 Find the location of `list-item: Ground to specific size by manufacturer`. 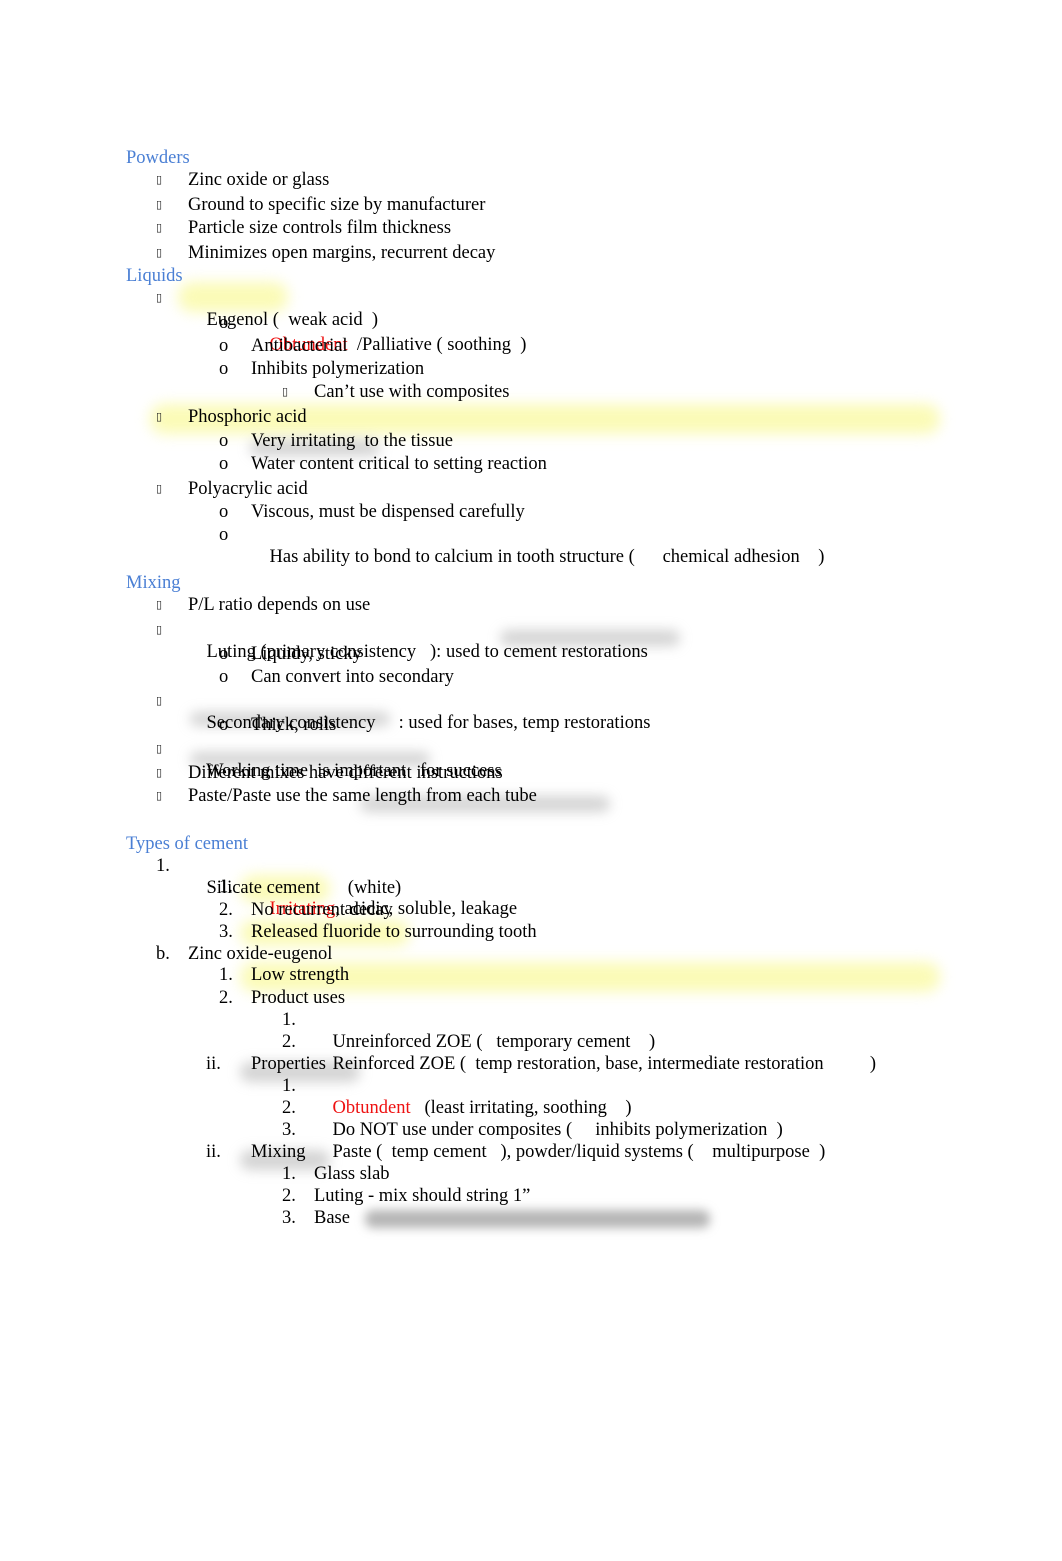

list-item: Ground to specific size by manufacturer is located at coordinates (337, 205).